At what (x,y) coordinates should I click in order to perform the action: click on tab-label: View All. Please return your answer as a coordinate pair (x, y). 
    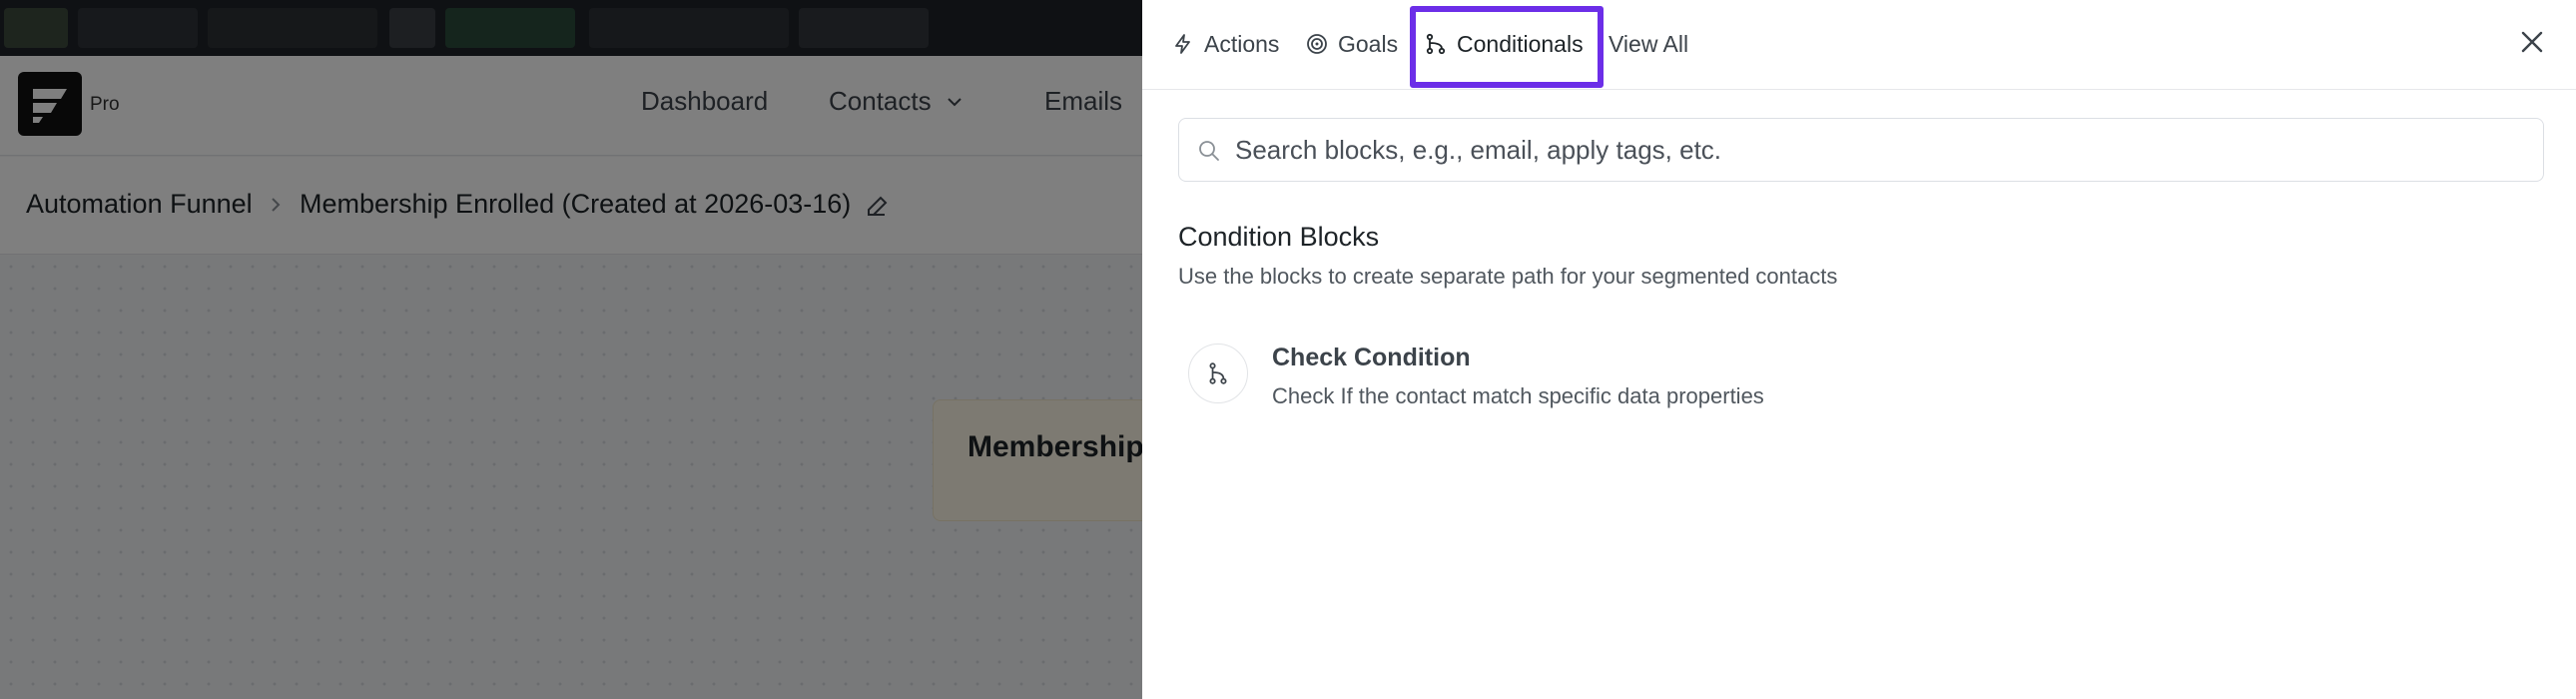
    Looking at the image, I should click on (1649, 43).